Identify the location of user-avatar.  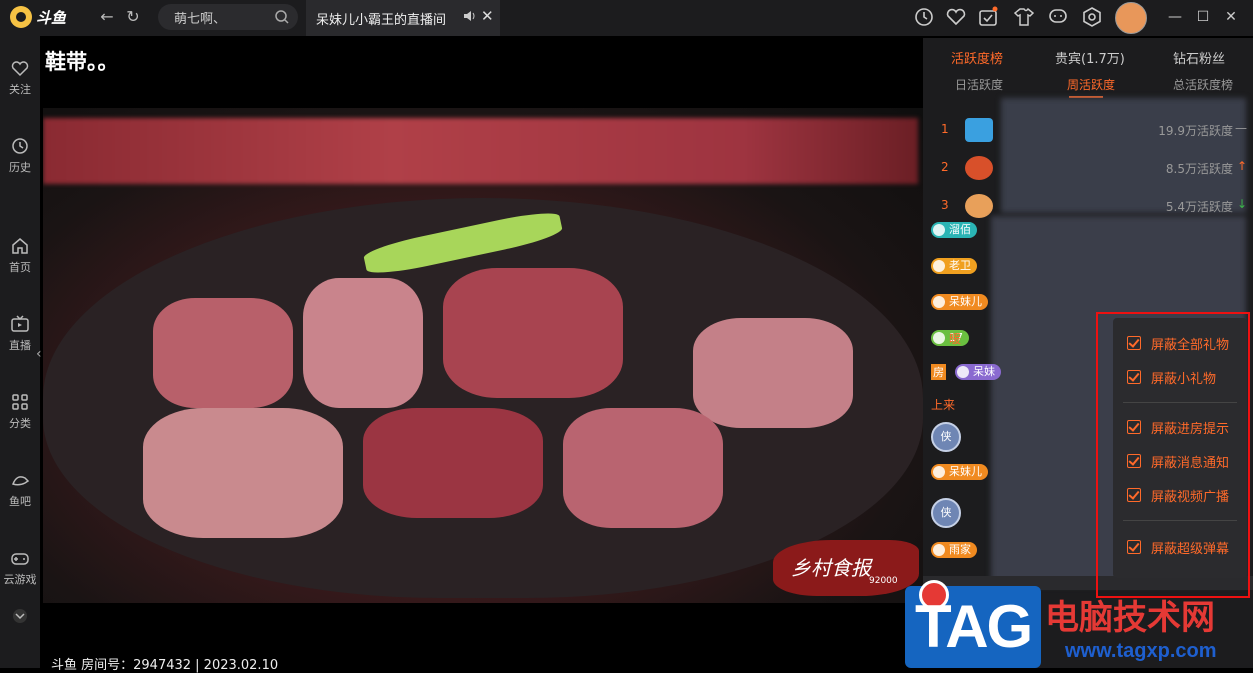
(1131, 18).